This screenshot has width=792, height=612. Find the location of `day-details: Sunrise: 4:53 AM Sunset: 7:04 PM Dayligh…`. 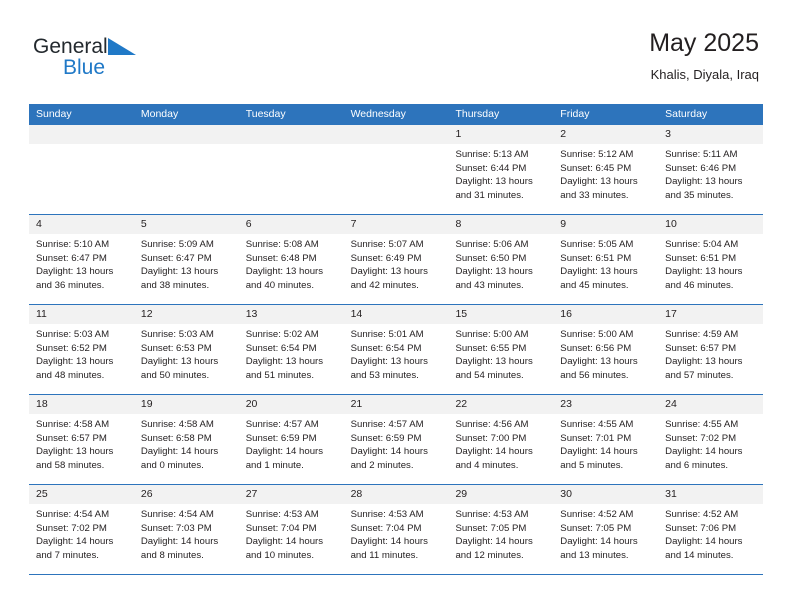

day-details: Sunrise: 4:53 AM Sunset: 7:04 PM Dayligh… is located at coordinates (396, 533).